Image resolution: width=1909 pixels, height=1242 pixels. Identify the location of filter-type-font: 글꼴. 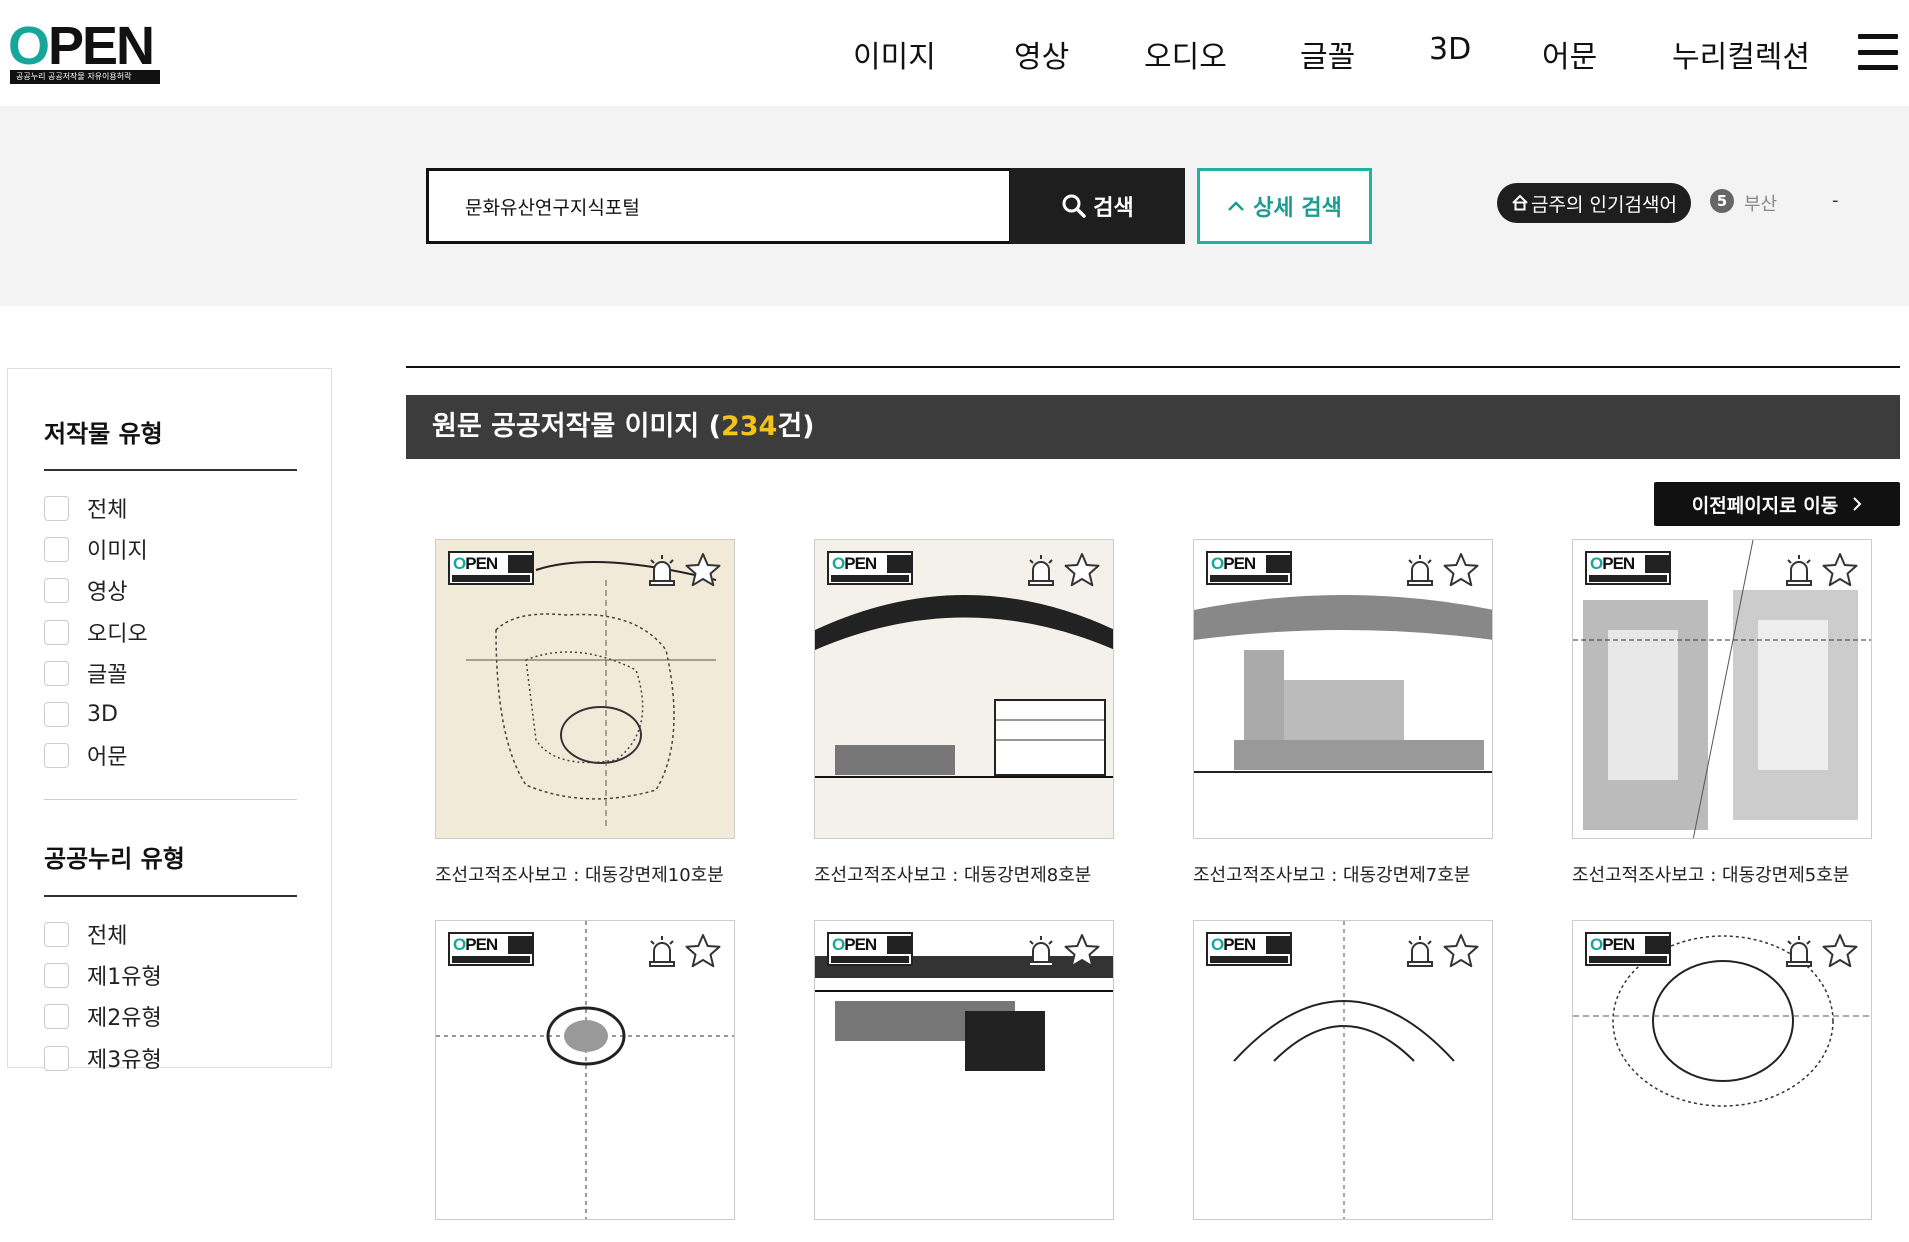
(85, 673).